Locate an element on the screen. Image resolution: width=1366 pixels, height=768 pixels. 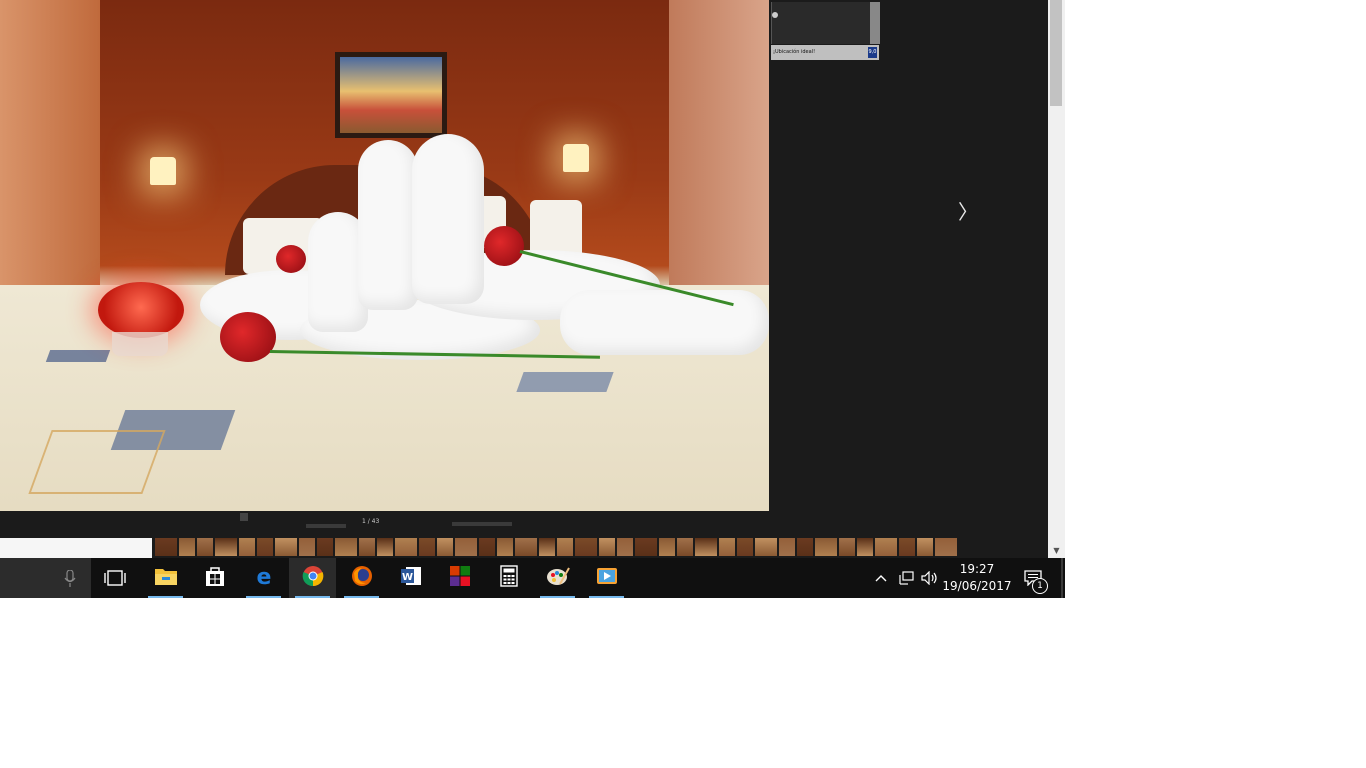
taskbar-chrome-button is located at coordinates (312, 578).